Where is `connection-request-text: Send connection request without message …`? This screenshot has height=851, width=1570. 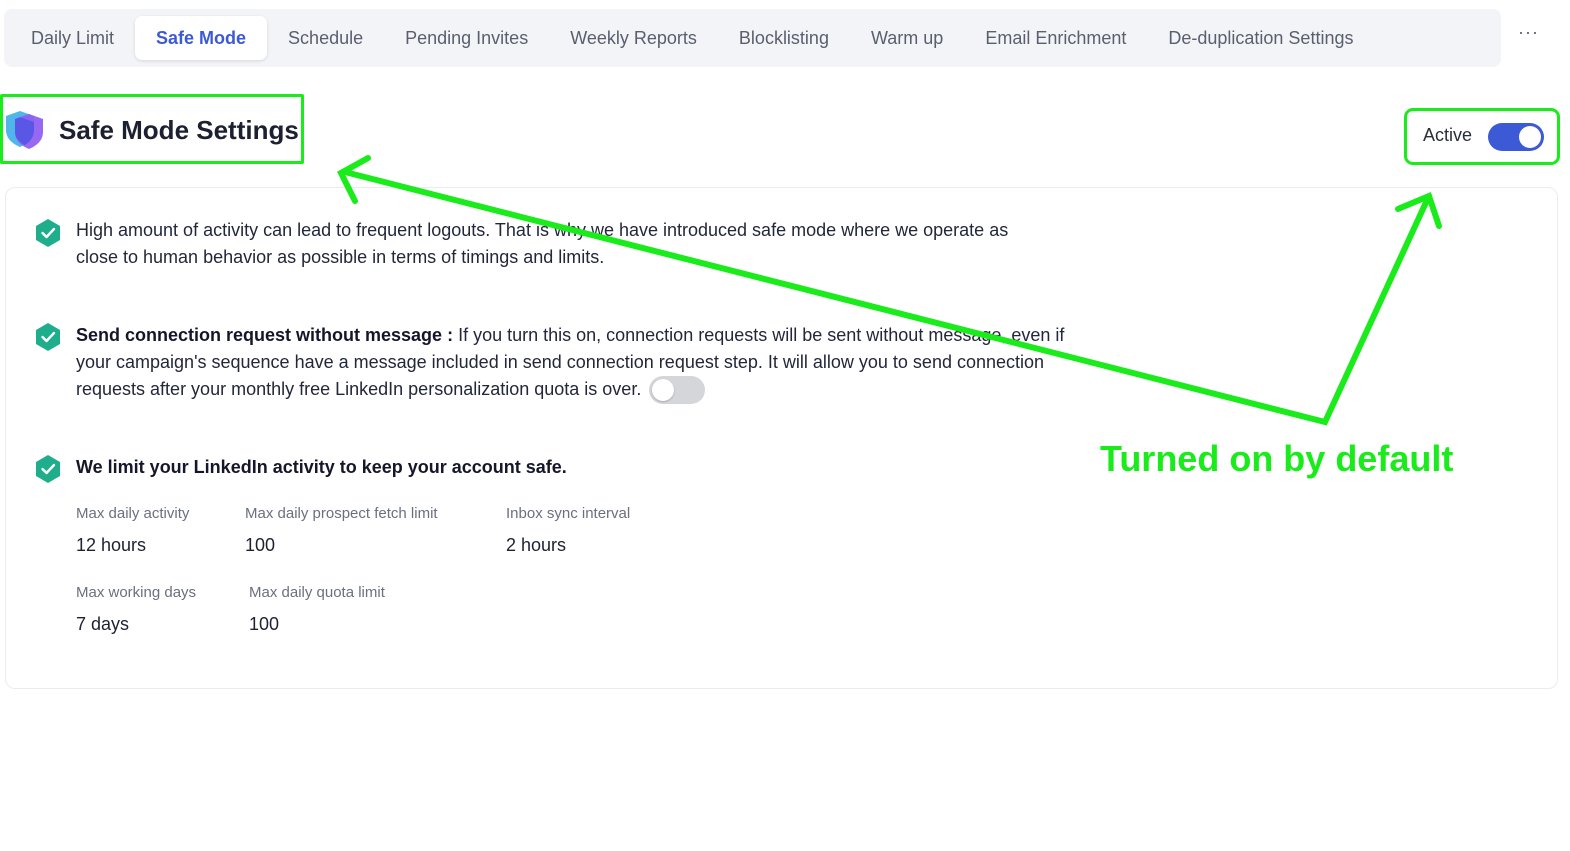 connection-request-text: Send connection request without message … is located at coordinates (571, 363).